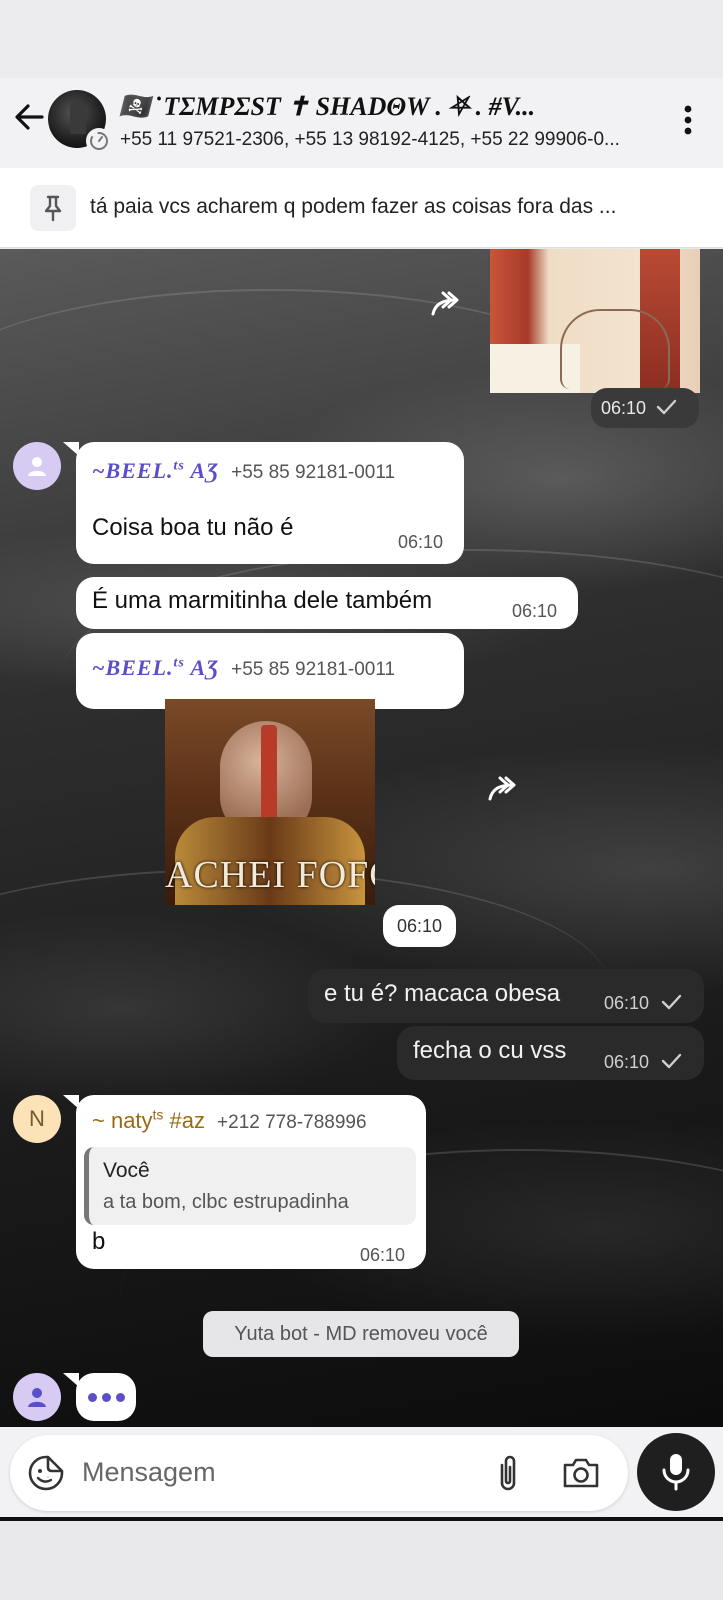 The width and height of the screenshot is (723, 1600). What do you see at coordinates (688, 120) in the screenshot?
I see `more-vert-icon` at bounding box center [688, 120].